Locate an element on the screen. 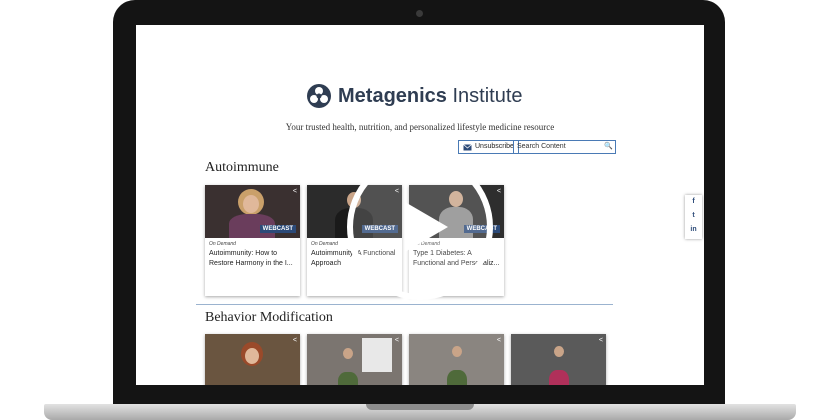 This screenshot has height=420, width=840. brand-logo: Metagenics Institute is located at coordinates (414, 96).